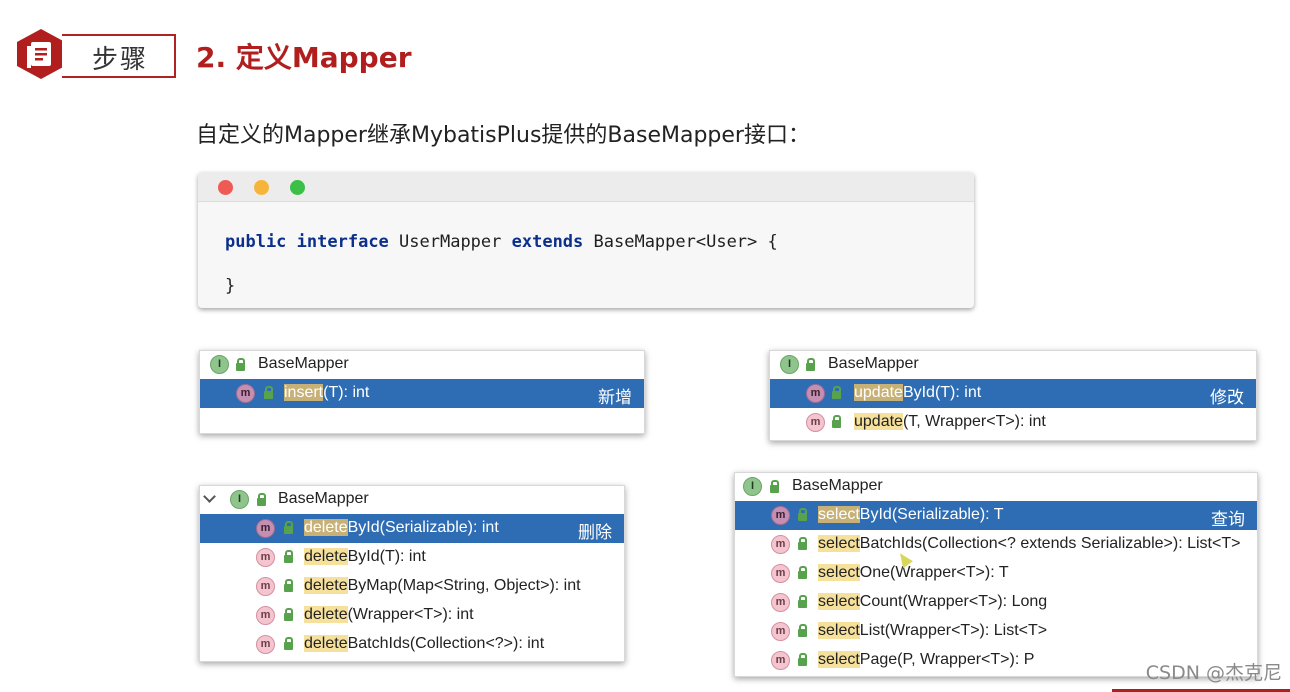  I want to click on method-signature-rest: BatchIds(Collection<?>): int, so click(446, 643).